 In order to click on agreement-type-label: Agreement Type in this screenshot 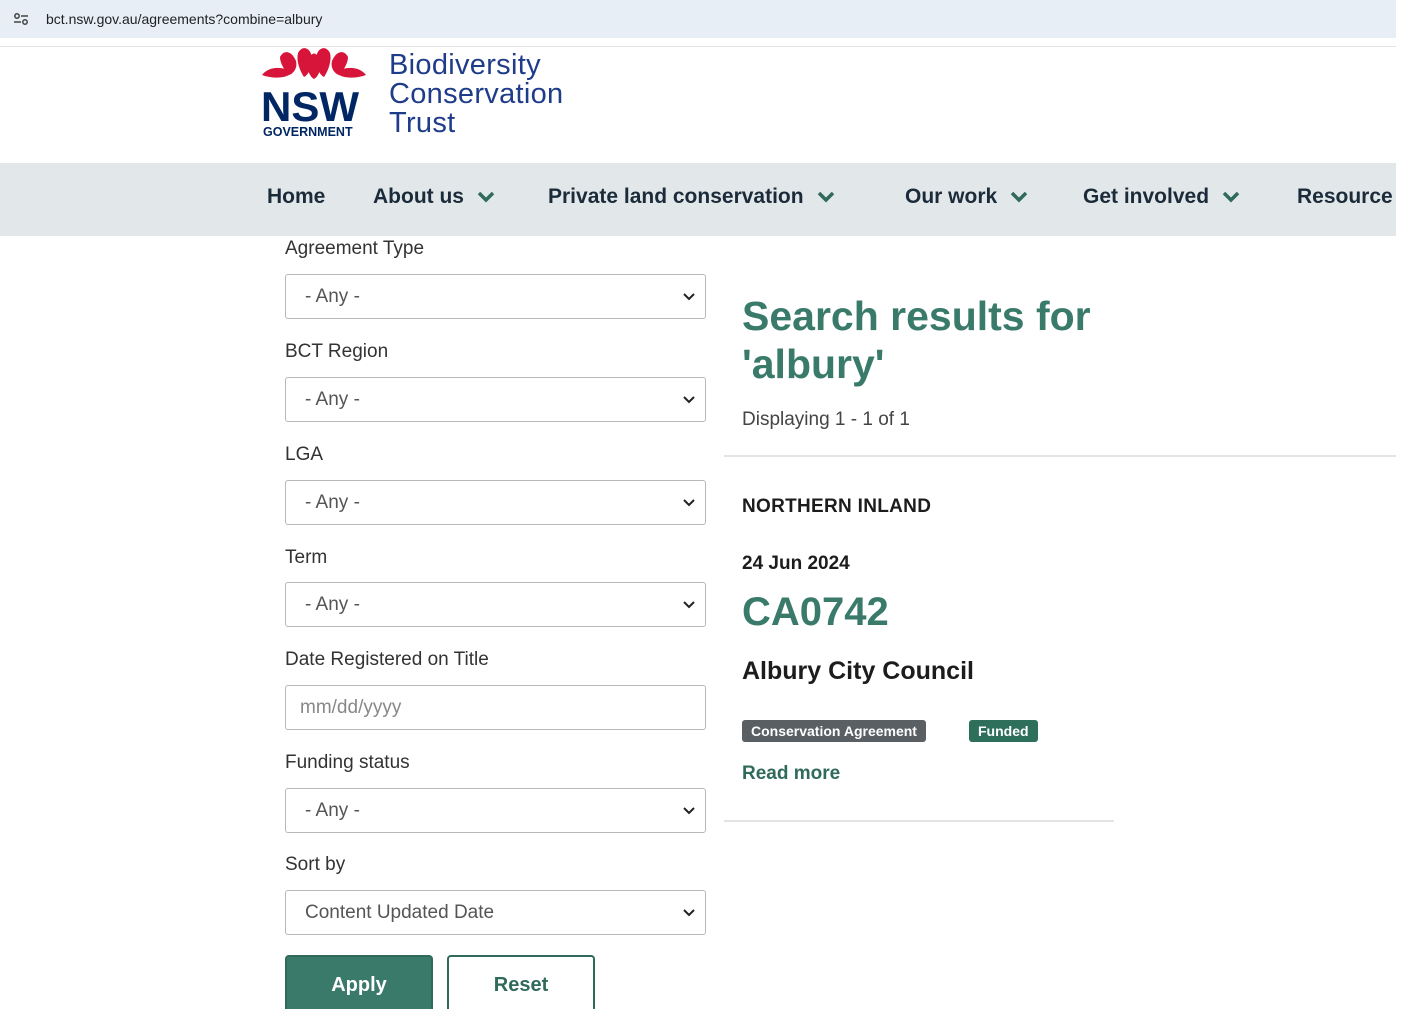, I will do `click(355, 248)`.